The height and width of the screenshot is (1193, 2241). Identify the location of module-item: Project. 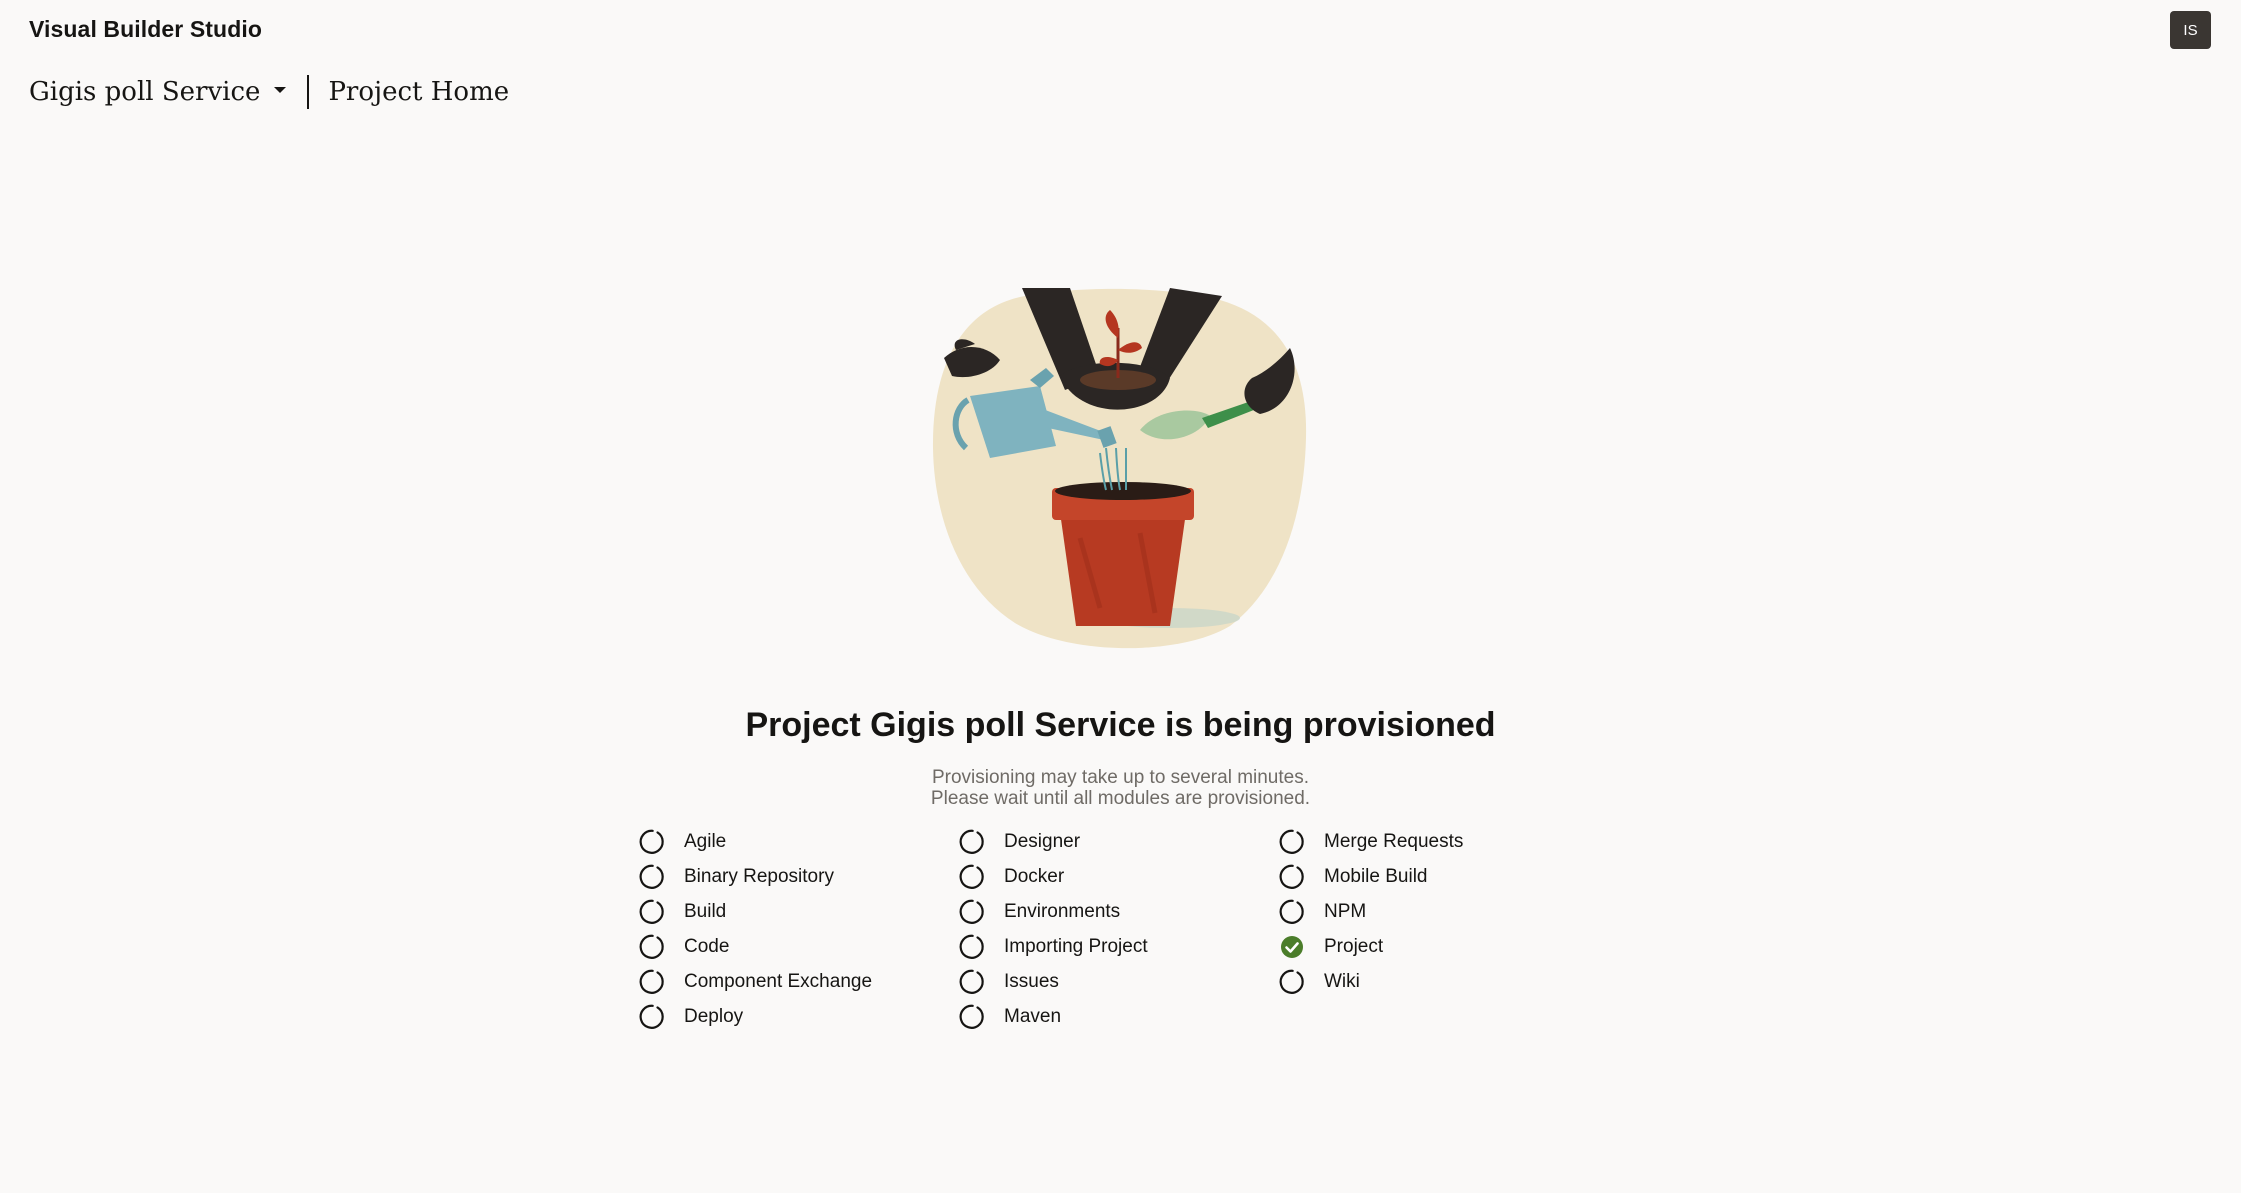
(1378, 946).